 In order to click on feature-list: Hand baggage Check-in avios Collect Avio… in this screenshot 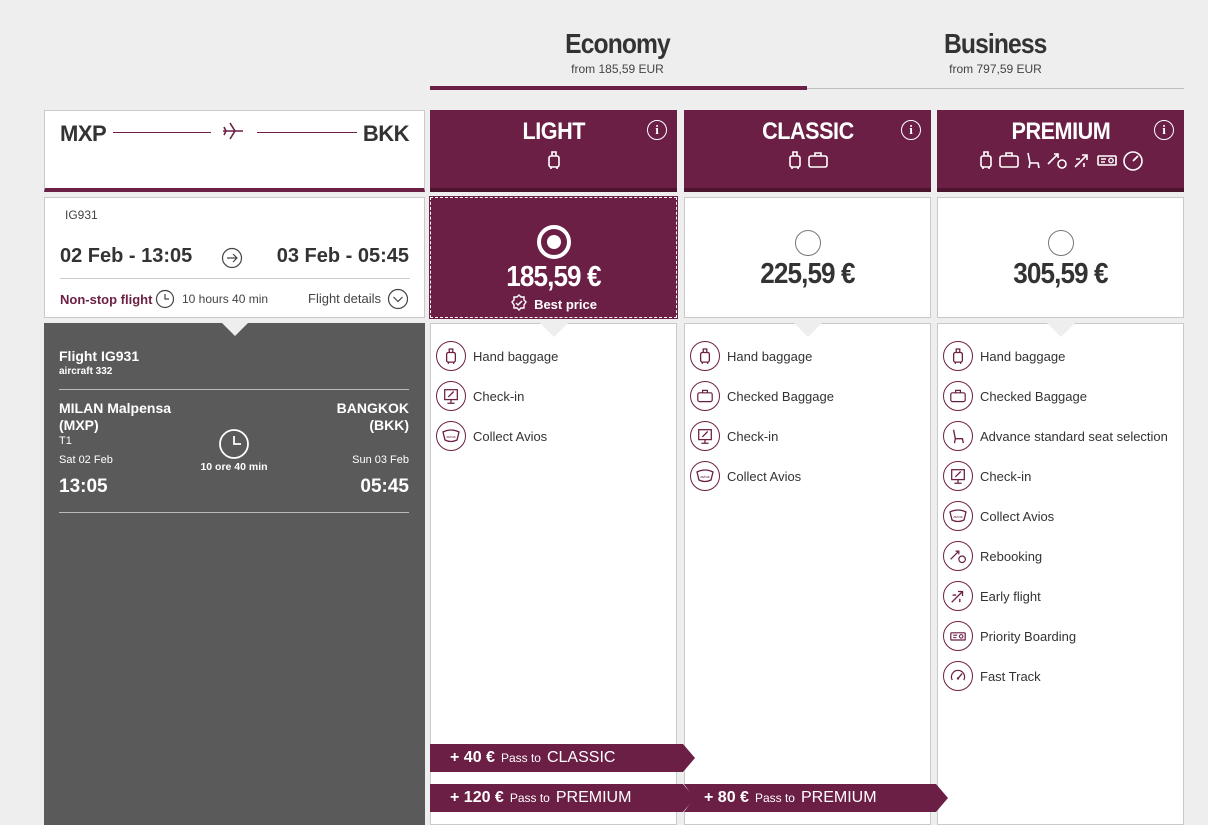, I will do `click(497, 396)`.